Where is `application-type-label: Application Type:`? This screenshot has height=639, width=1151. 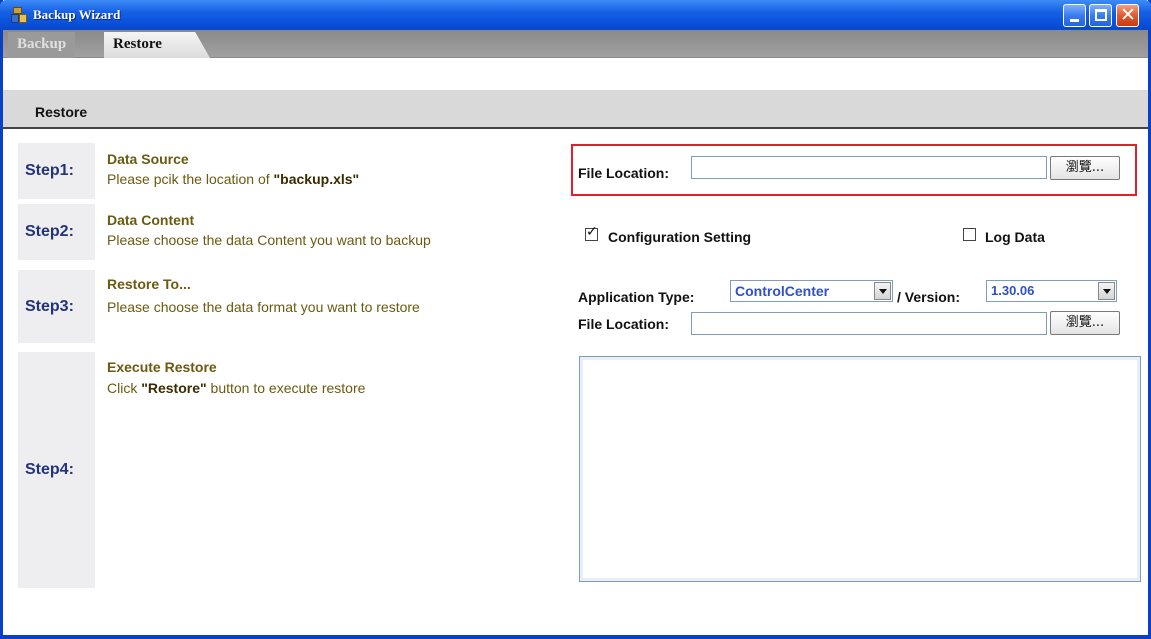
application-type-label: Application Type: is located at coordinates (636, 297).